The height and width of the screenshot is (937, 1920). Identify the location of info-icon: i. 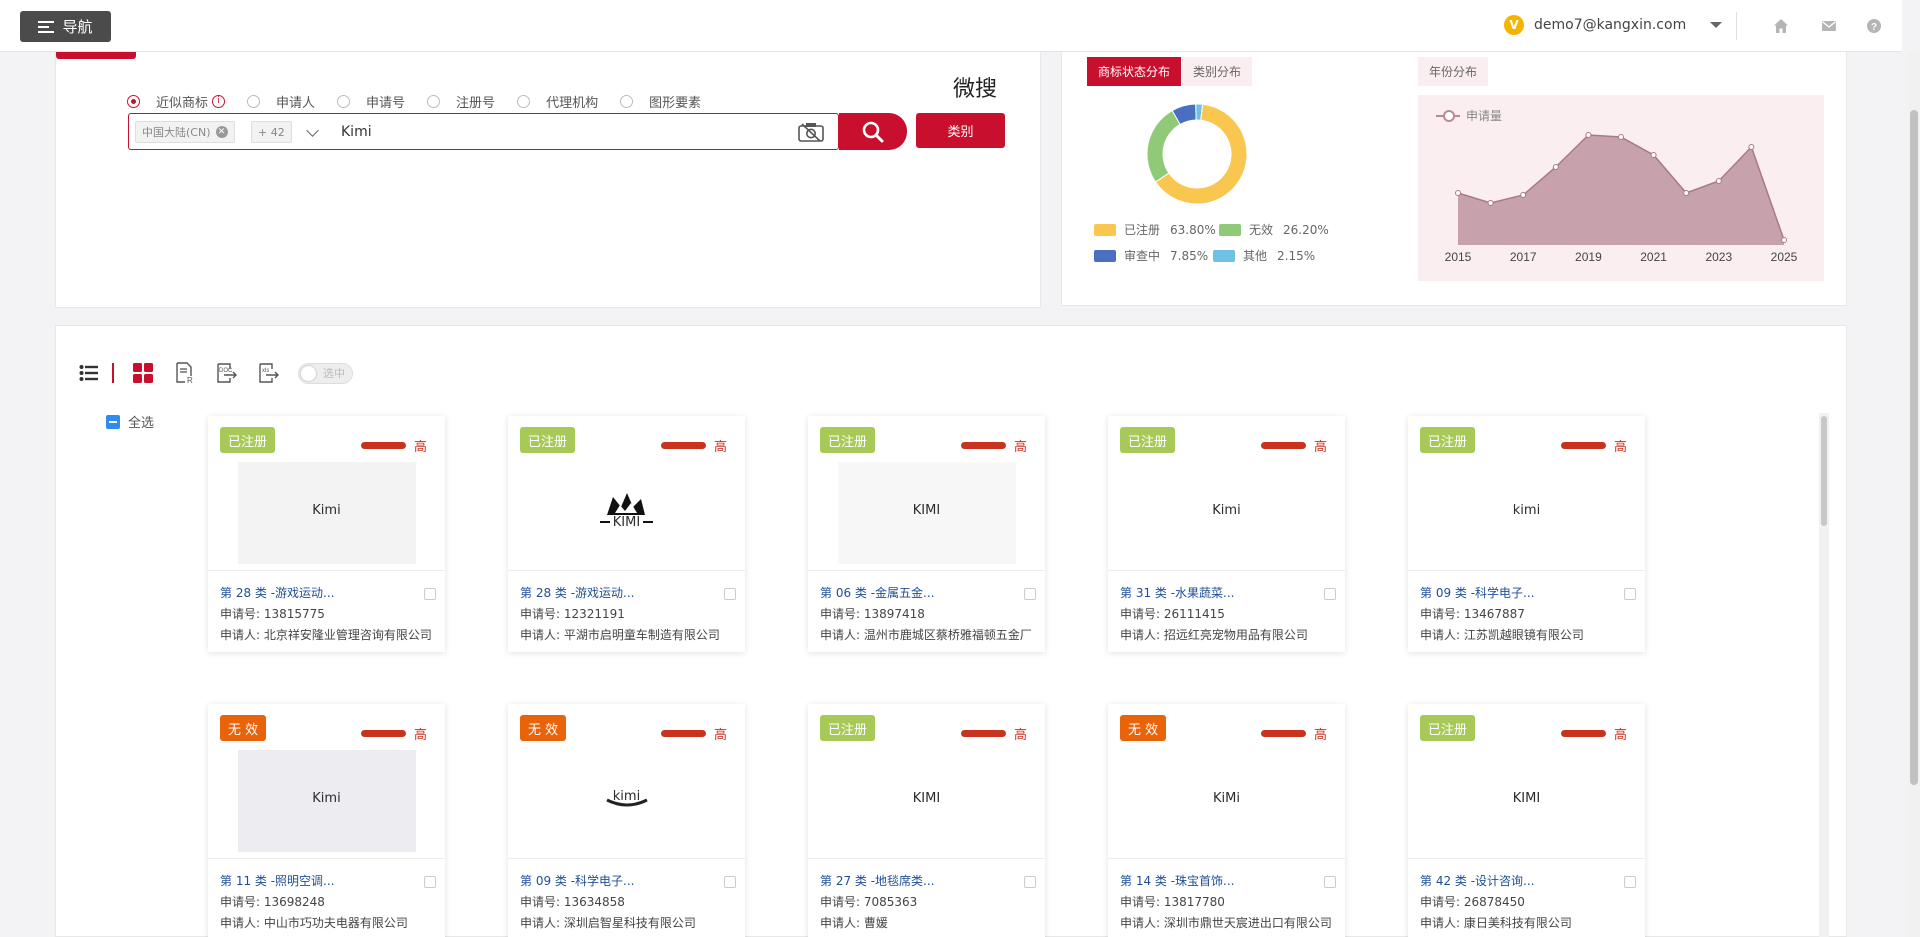
(219, 101).